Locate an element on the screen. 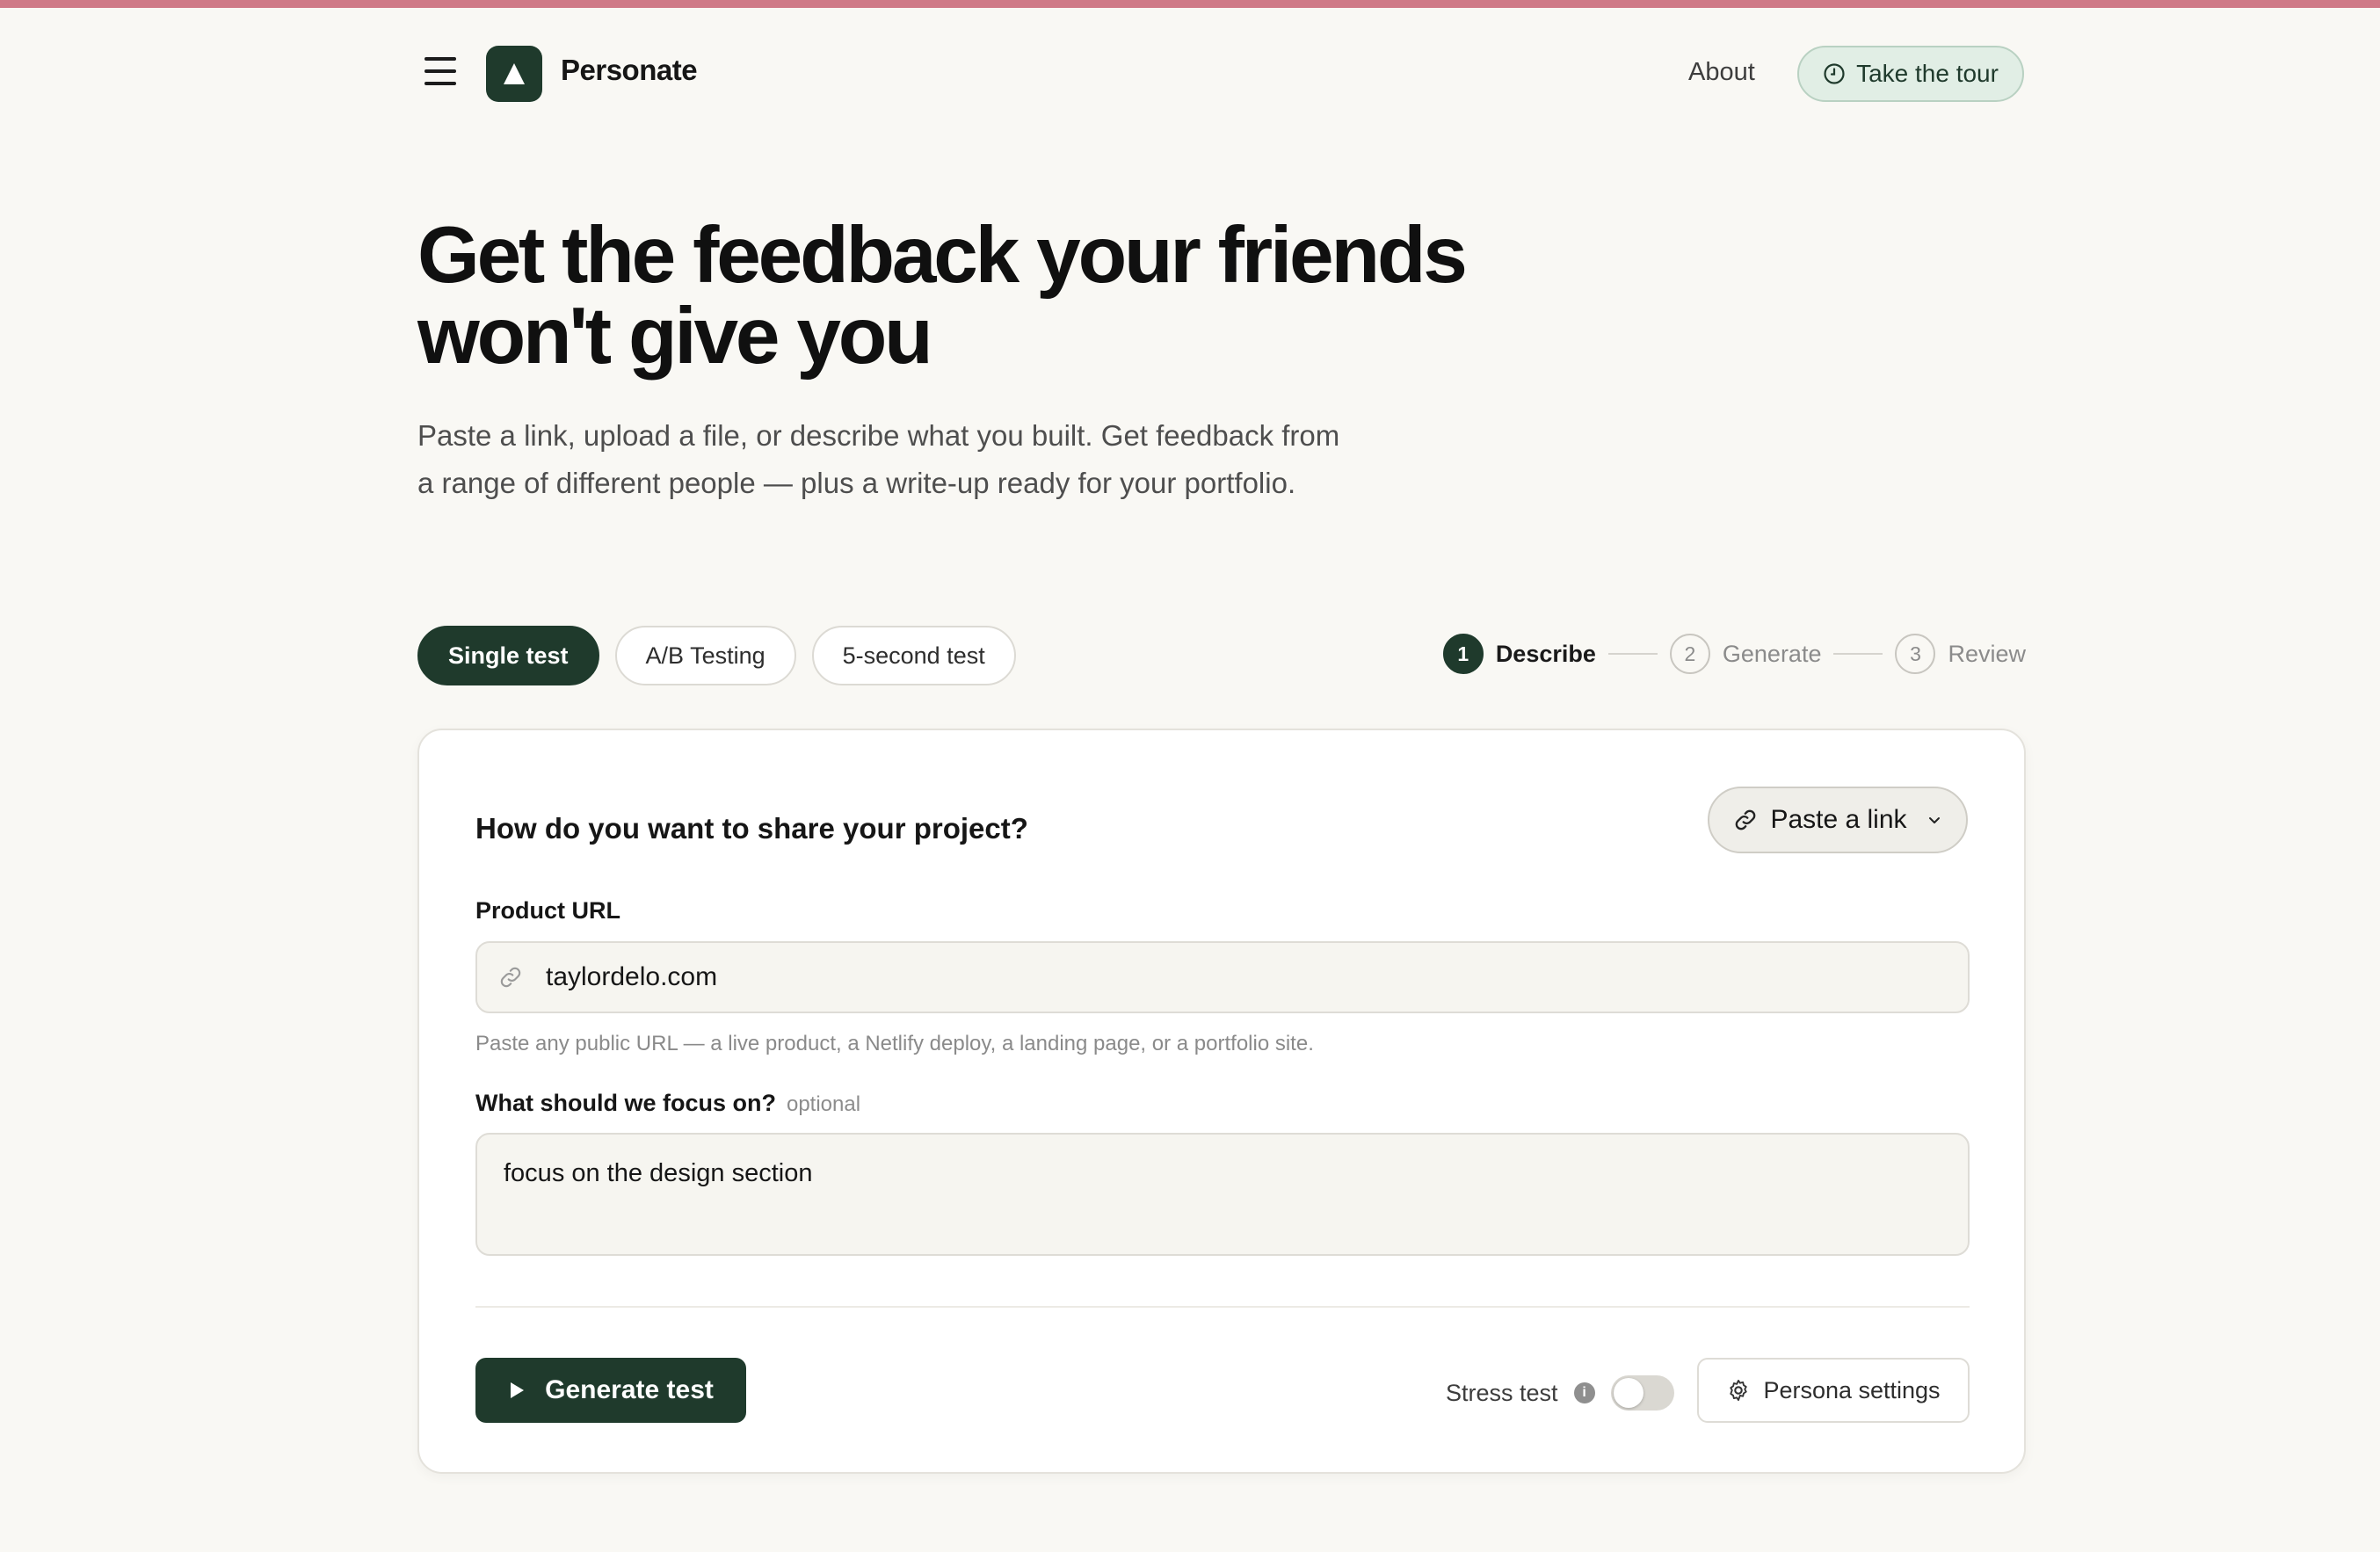 This screenshot has width=2380, height=1552. product-url-field is located at coordinates (1222, 977).